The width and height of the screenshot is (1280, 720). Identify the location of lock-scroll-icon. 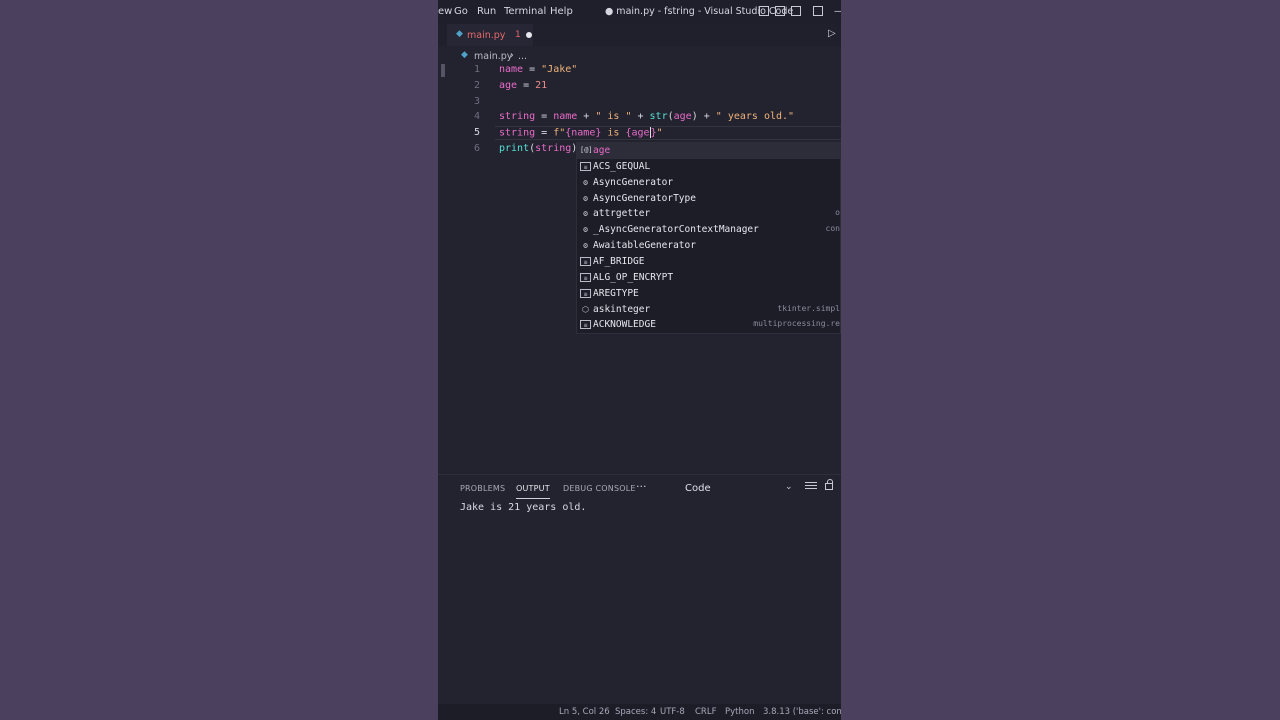
(829, 484).